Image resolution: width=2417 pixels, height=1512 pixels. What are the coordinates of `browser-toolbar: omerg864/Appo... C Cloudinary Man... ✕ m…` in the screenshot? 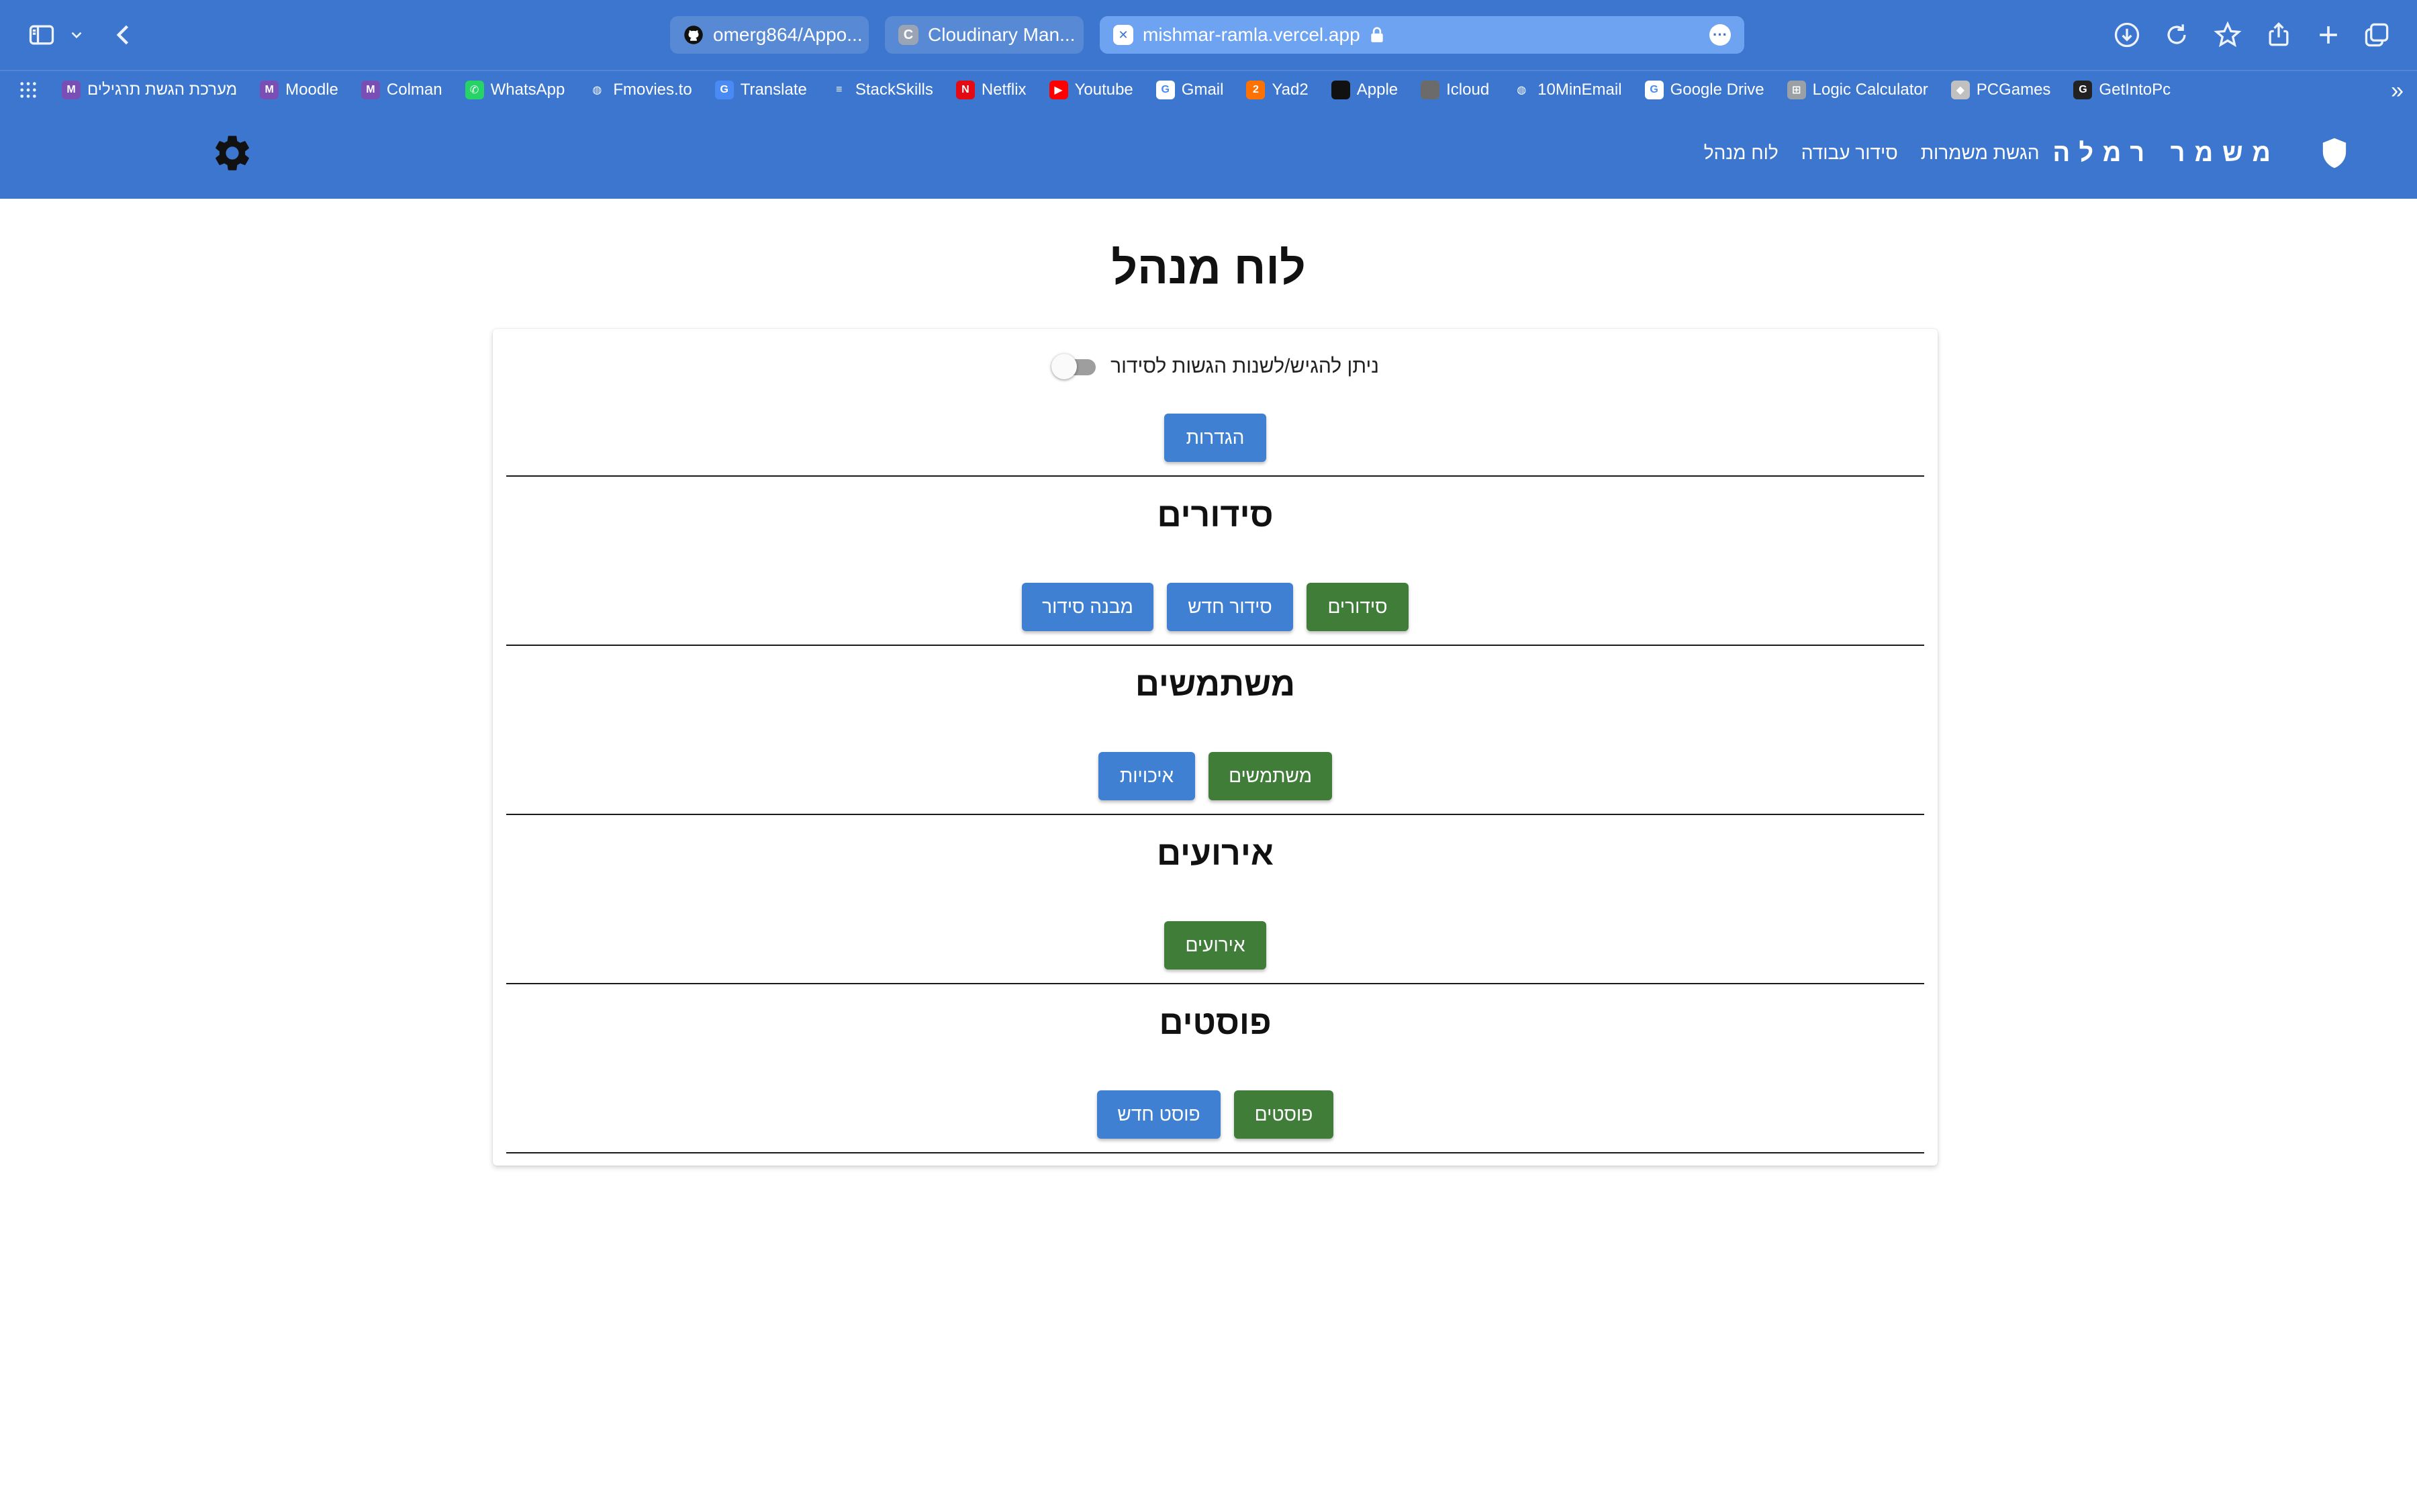 It's located at (1208, 35).